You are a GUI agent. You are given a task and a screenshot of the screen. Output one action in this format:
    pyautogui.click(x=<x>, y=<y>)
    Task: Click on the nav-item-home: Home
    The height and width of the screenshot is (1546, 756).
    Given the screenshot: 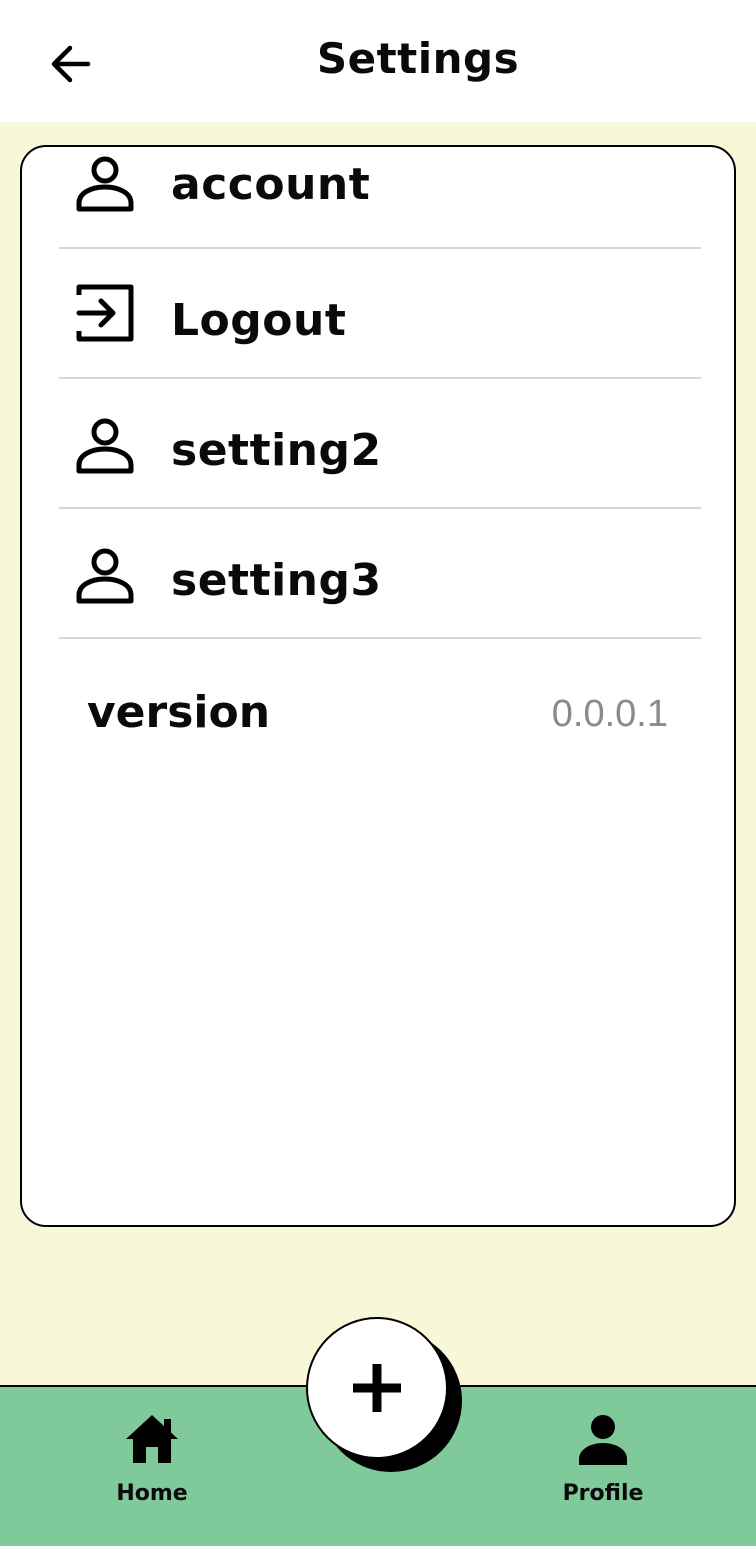 What is the action you would take?
    pyautogui.click(x=152, y=1457)
    